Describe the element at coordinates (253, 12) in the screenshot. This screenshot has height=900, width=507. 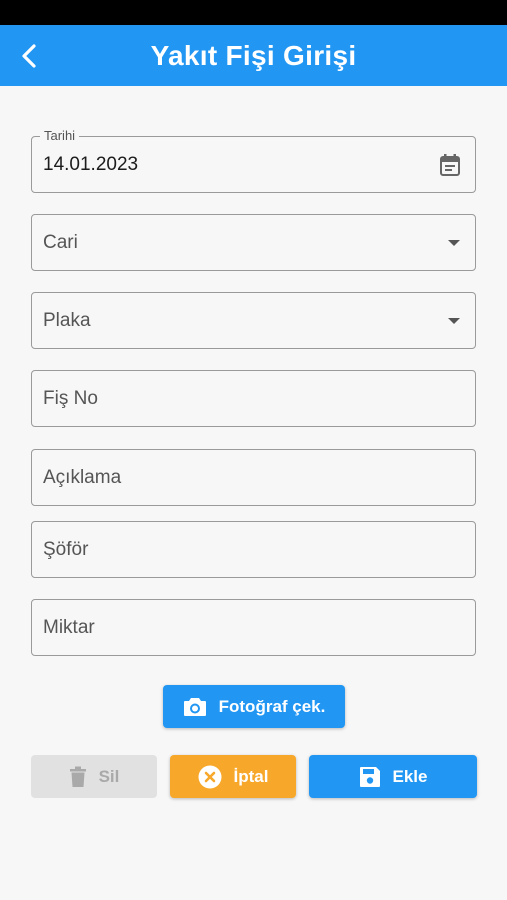
I see `status-bar` at that location.